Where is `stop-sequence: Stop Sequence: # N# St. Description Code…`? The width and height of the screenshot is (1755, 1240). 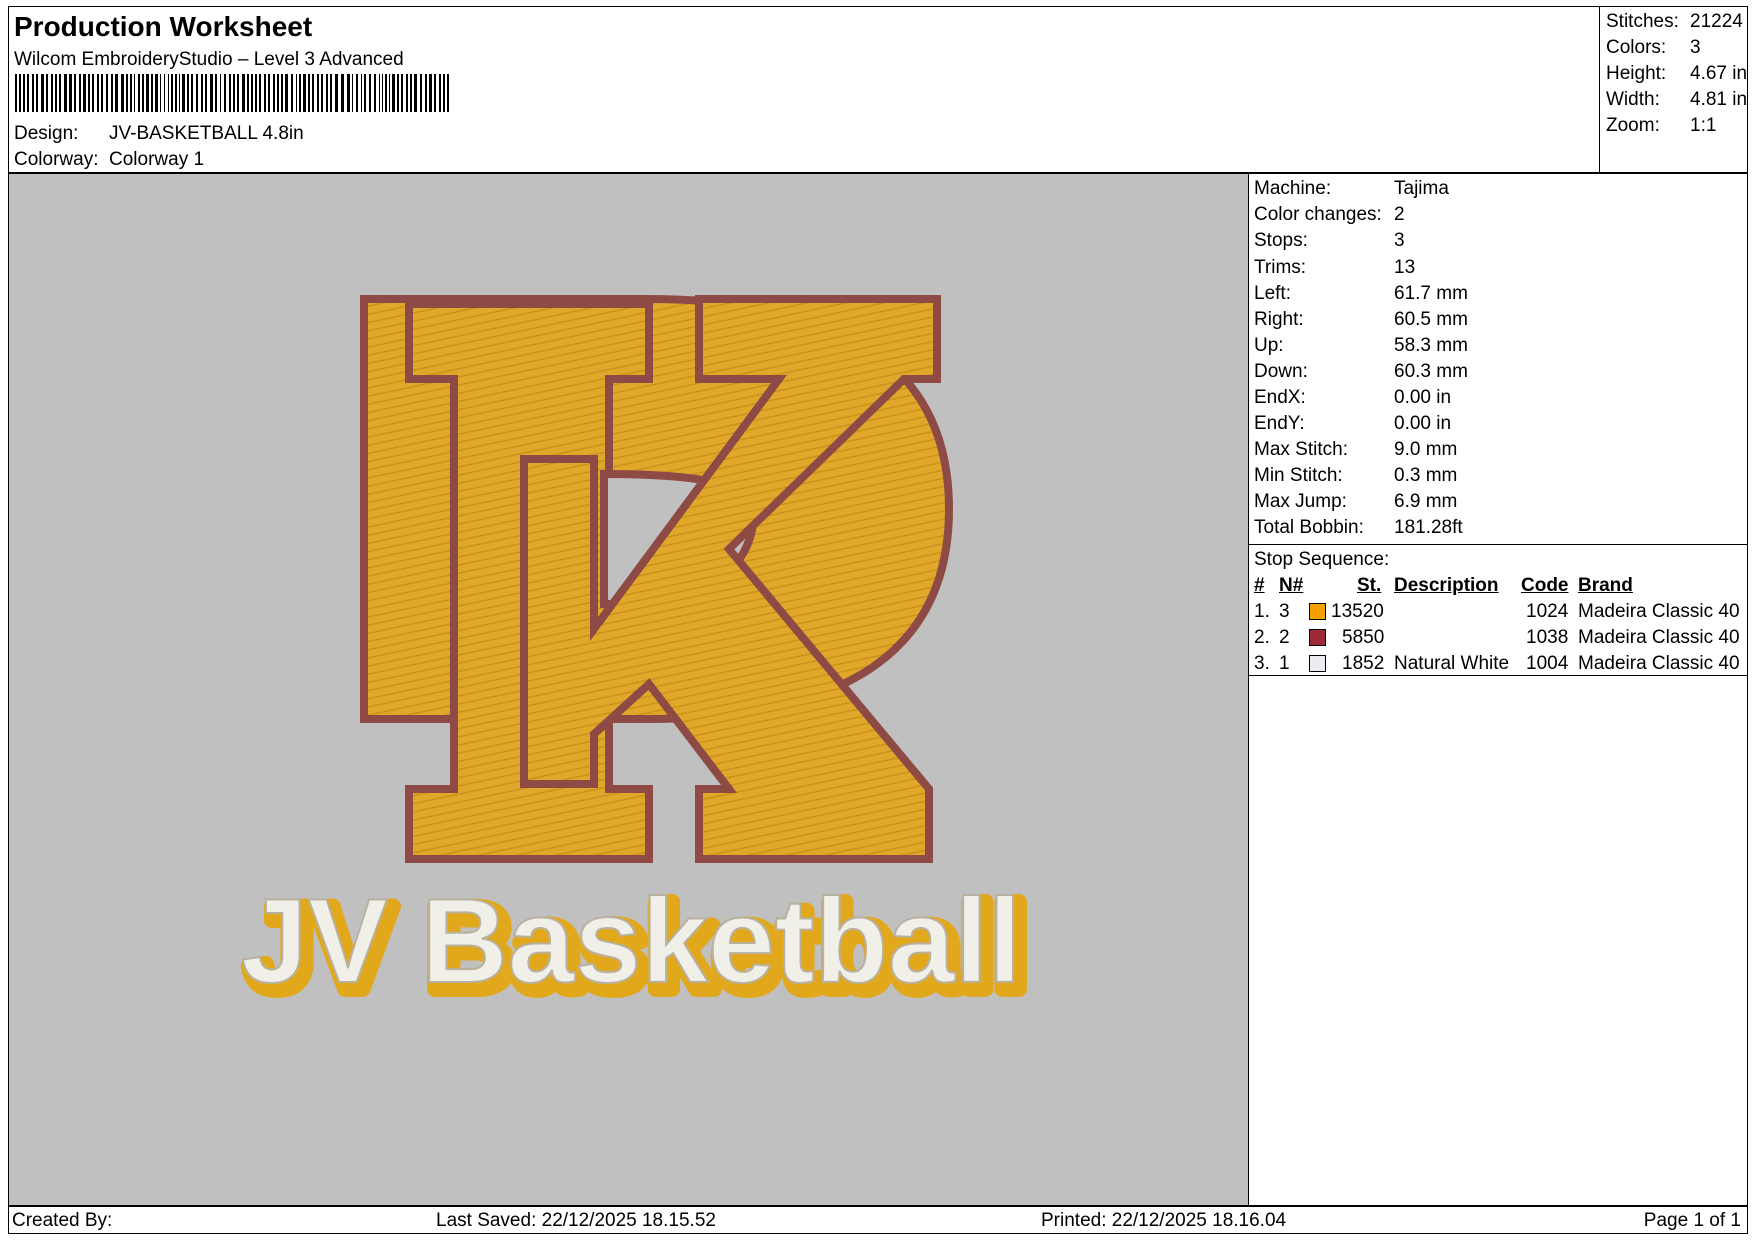 stop-sequence: Stop Sequence: # N# St. Description Code… is located at coordinates (1498, 610).